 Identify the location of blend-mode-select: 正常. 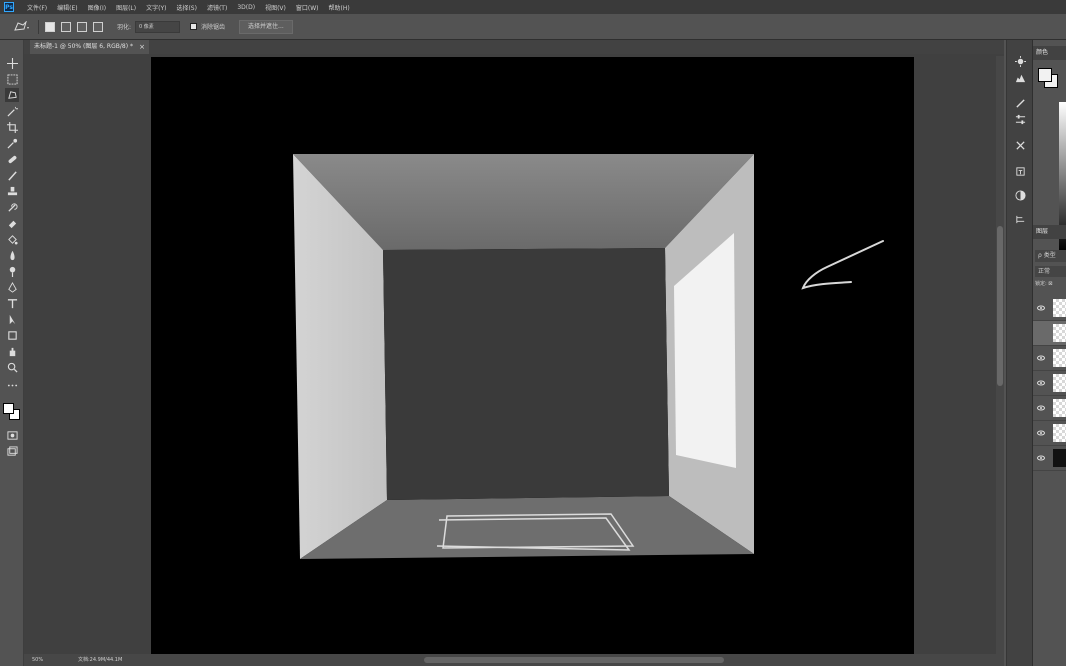
(1050, 271).